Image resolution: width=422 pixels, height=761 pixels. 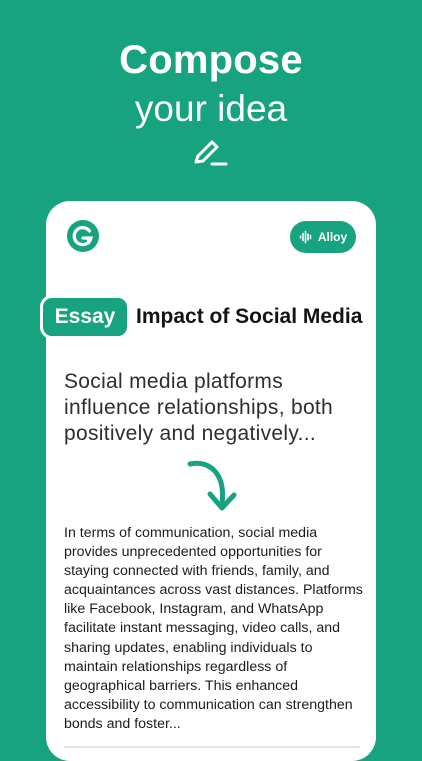 I want to click on headline: Compose, so click(x=211, y=60).